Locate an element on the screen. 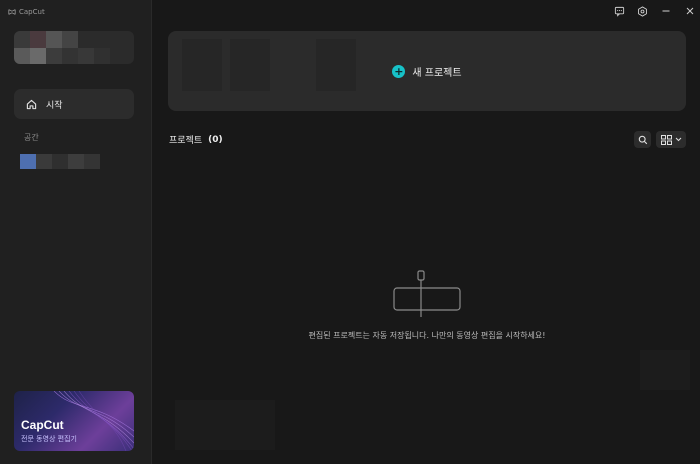  new-project-button: + 새 프로젝트 is located at coordinates (427, 71).